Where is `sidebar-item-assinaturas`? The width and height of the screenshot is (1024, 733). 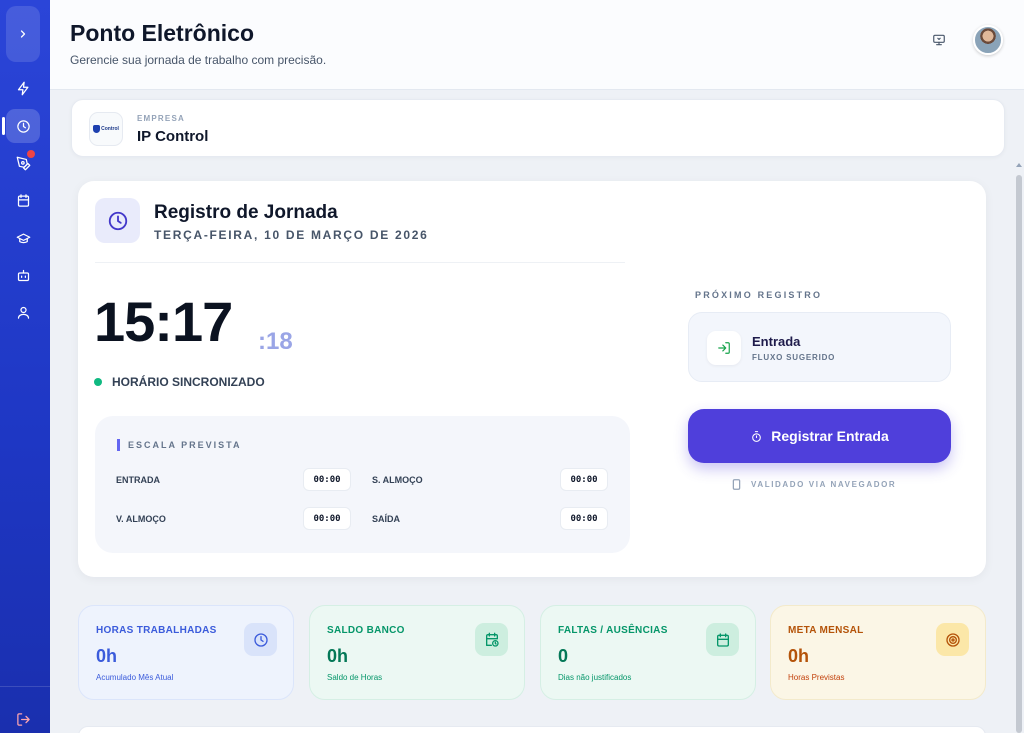 sidebar-item-assinaturas is located at coordinates (23, 163).